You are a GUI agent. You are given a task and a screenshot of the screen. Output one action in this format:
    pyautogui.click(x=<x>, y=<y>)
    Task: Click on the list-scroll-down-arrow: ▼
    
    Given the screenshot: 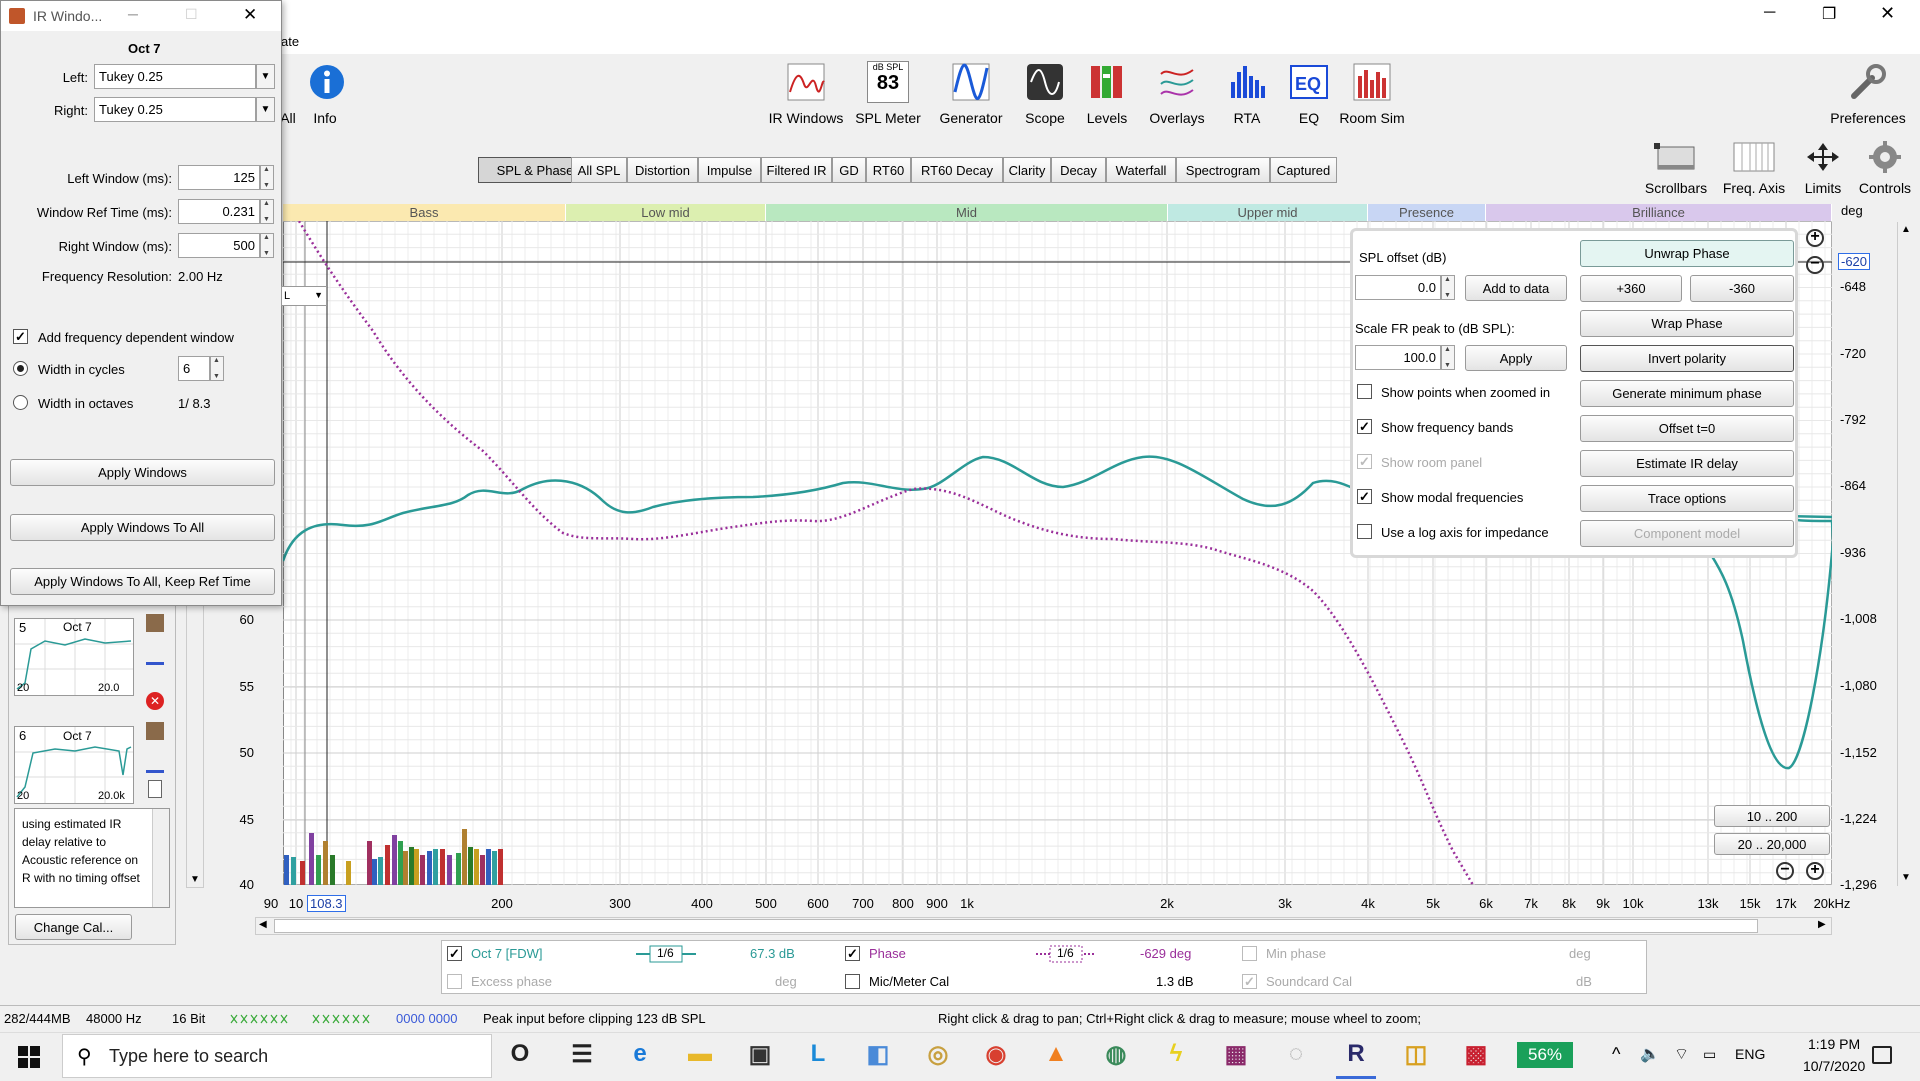 What is the action you would take?
    pyautogui.click(x=195, y=879)
    